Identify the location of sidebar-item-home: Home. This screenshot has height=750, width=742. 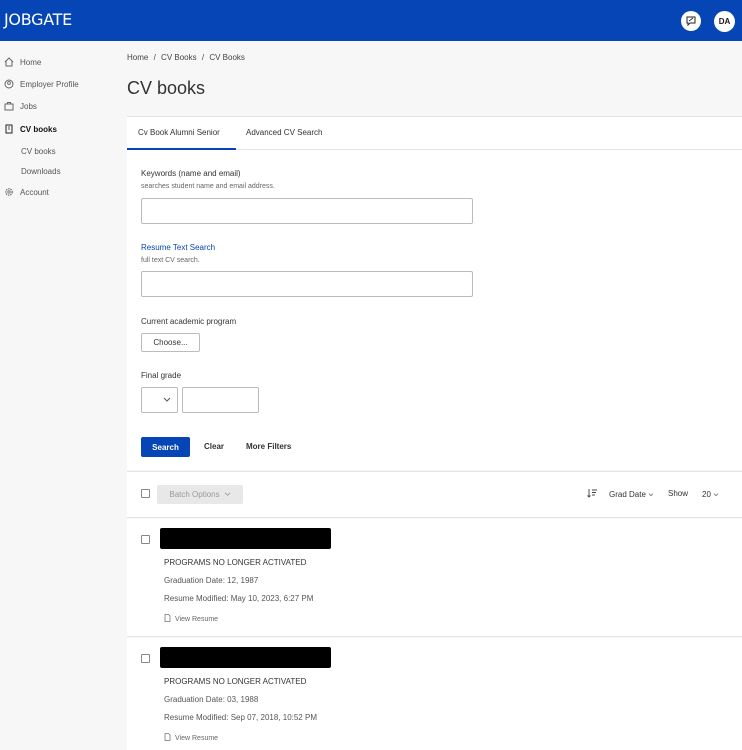
(22, 62).